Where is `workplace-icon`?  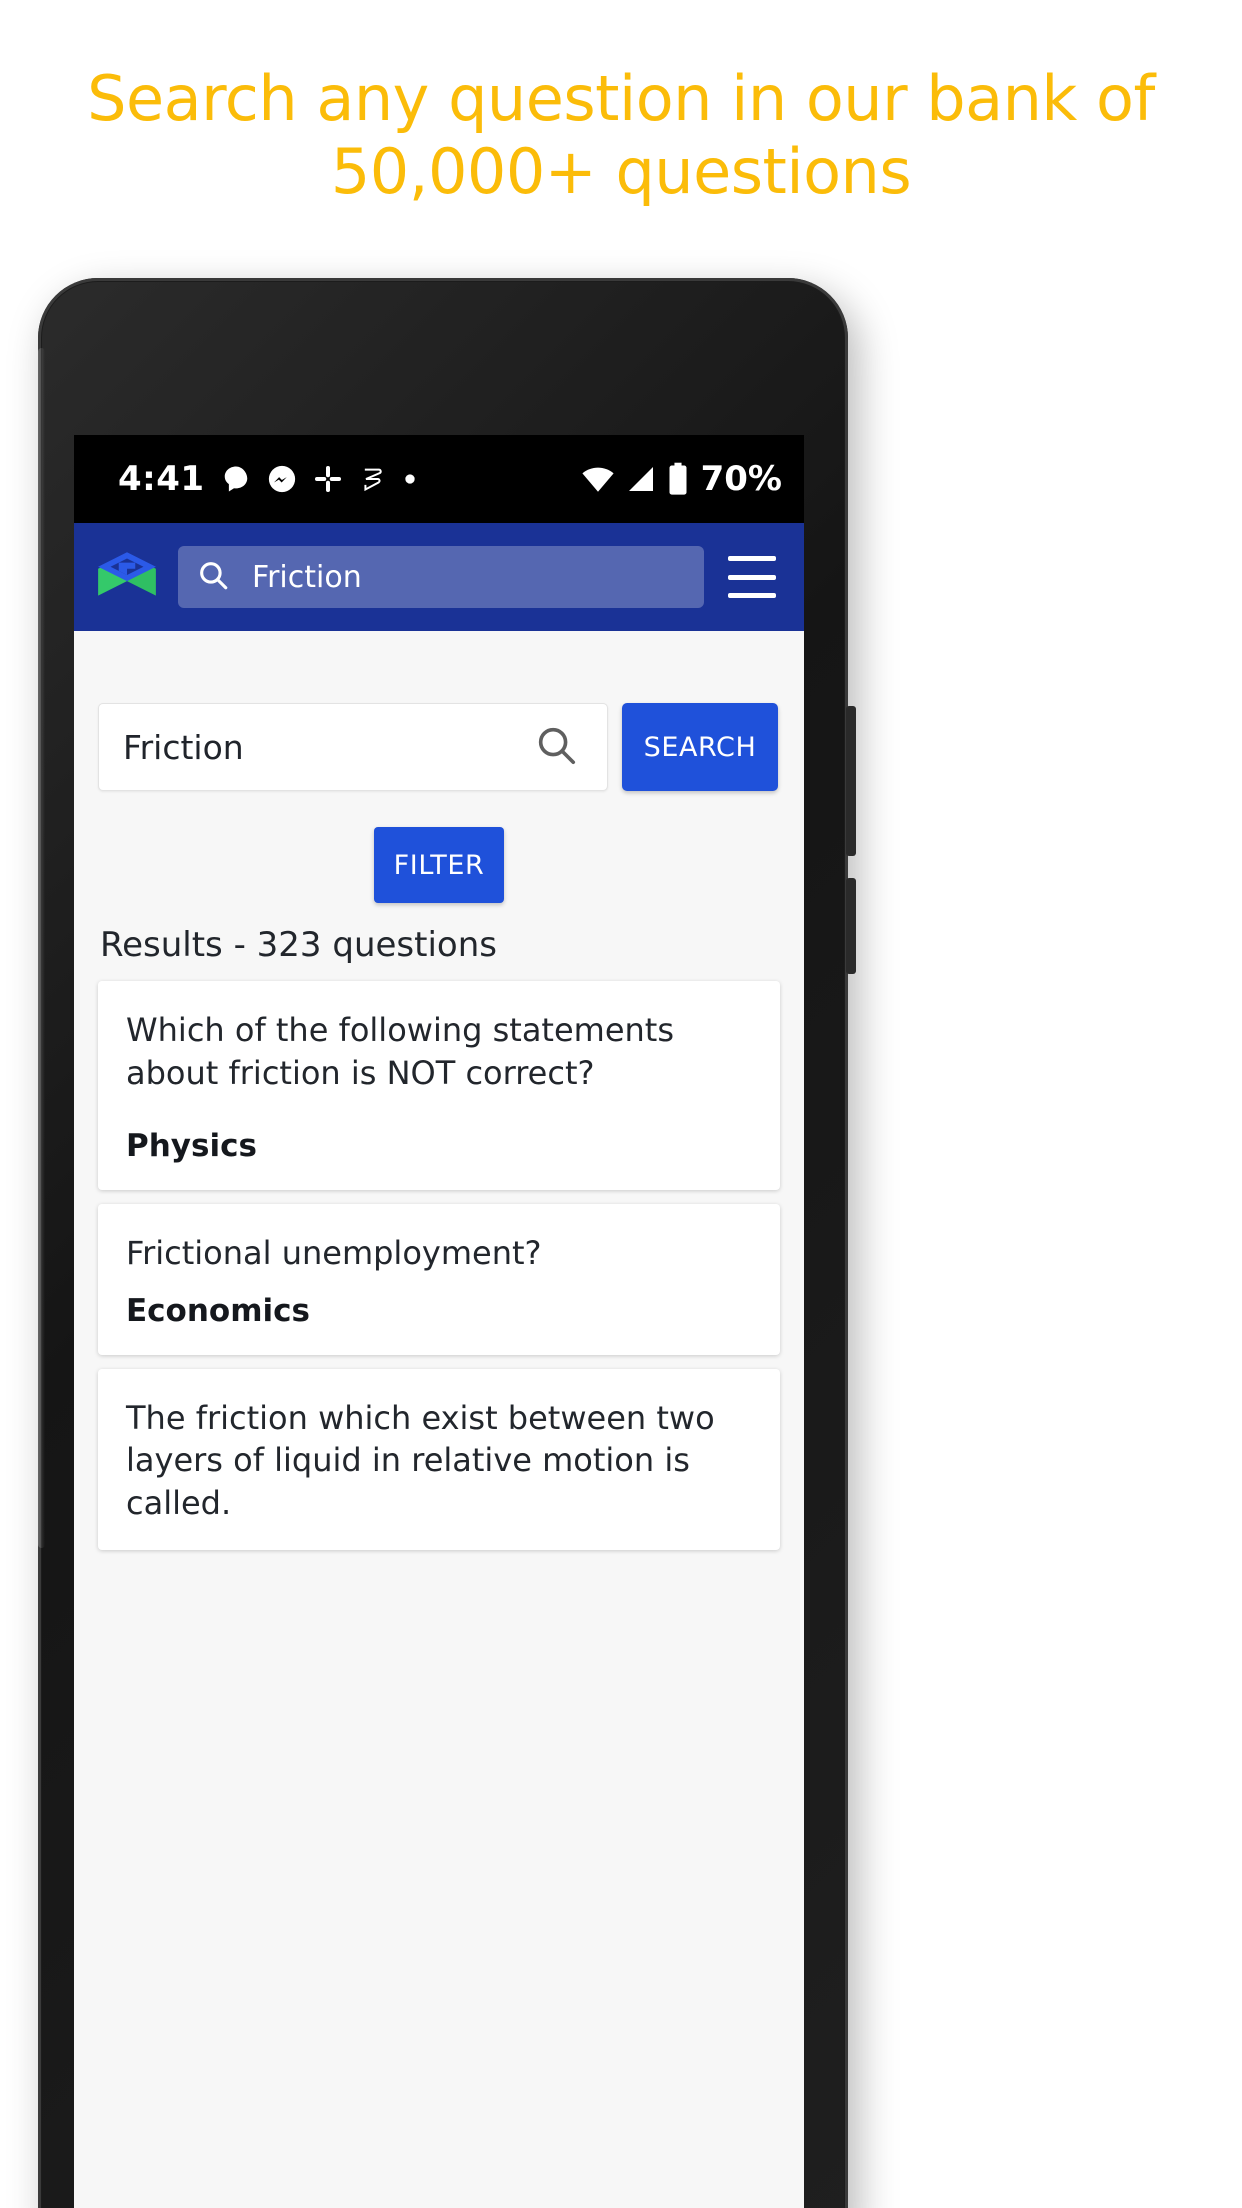 workplace-icon is located at coordinates (373, 479).